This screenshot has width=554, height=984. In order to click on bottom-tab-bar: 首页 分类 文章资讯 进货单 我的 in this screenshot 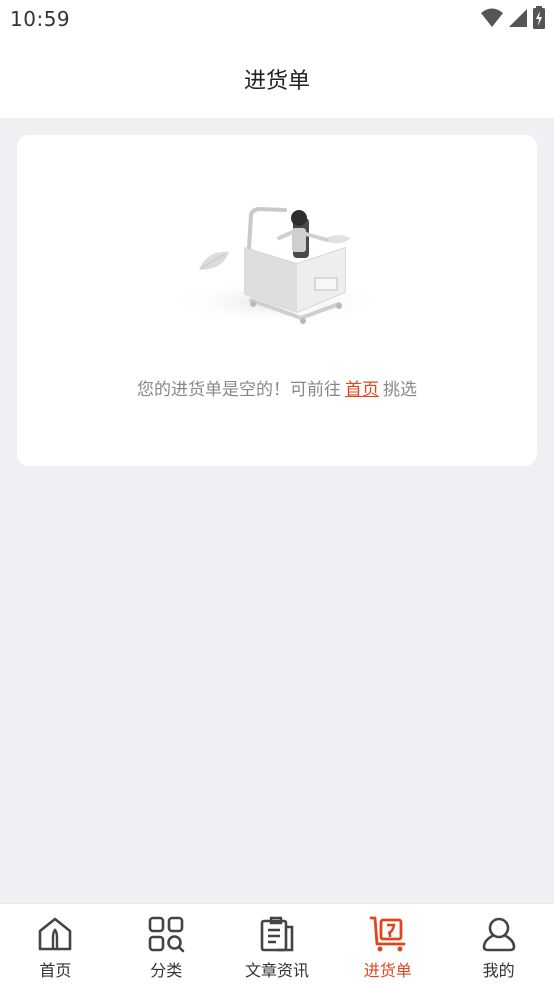, I will do `click(277, 943)`.